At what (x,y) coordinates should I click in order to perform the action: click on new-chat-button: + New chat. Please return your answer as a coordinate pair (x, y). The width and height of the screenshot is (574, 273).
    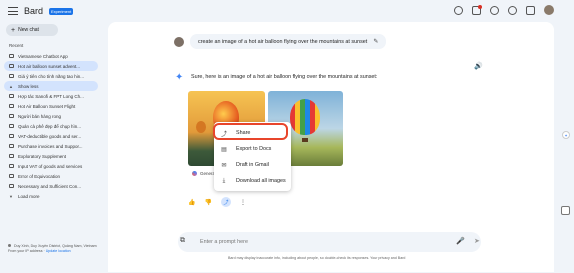
    Looking at the image, I should click on (32, 30).